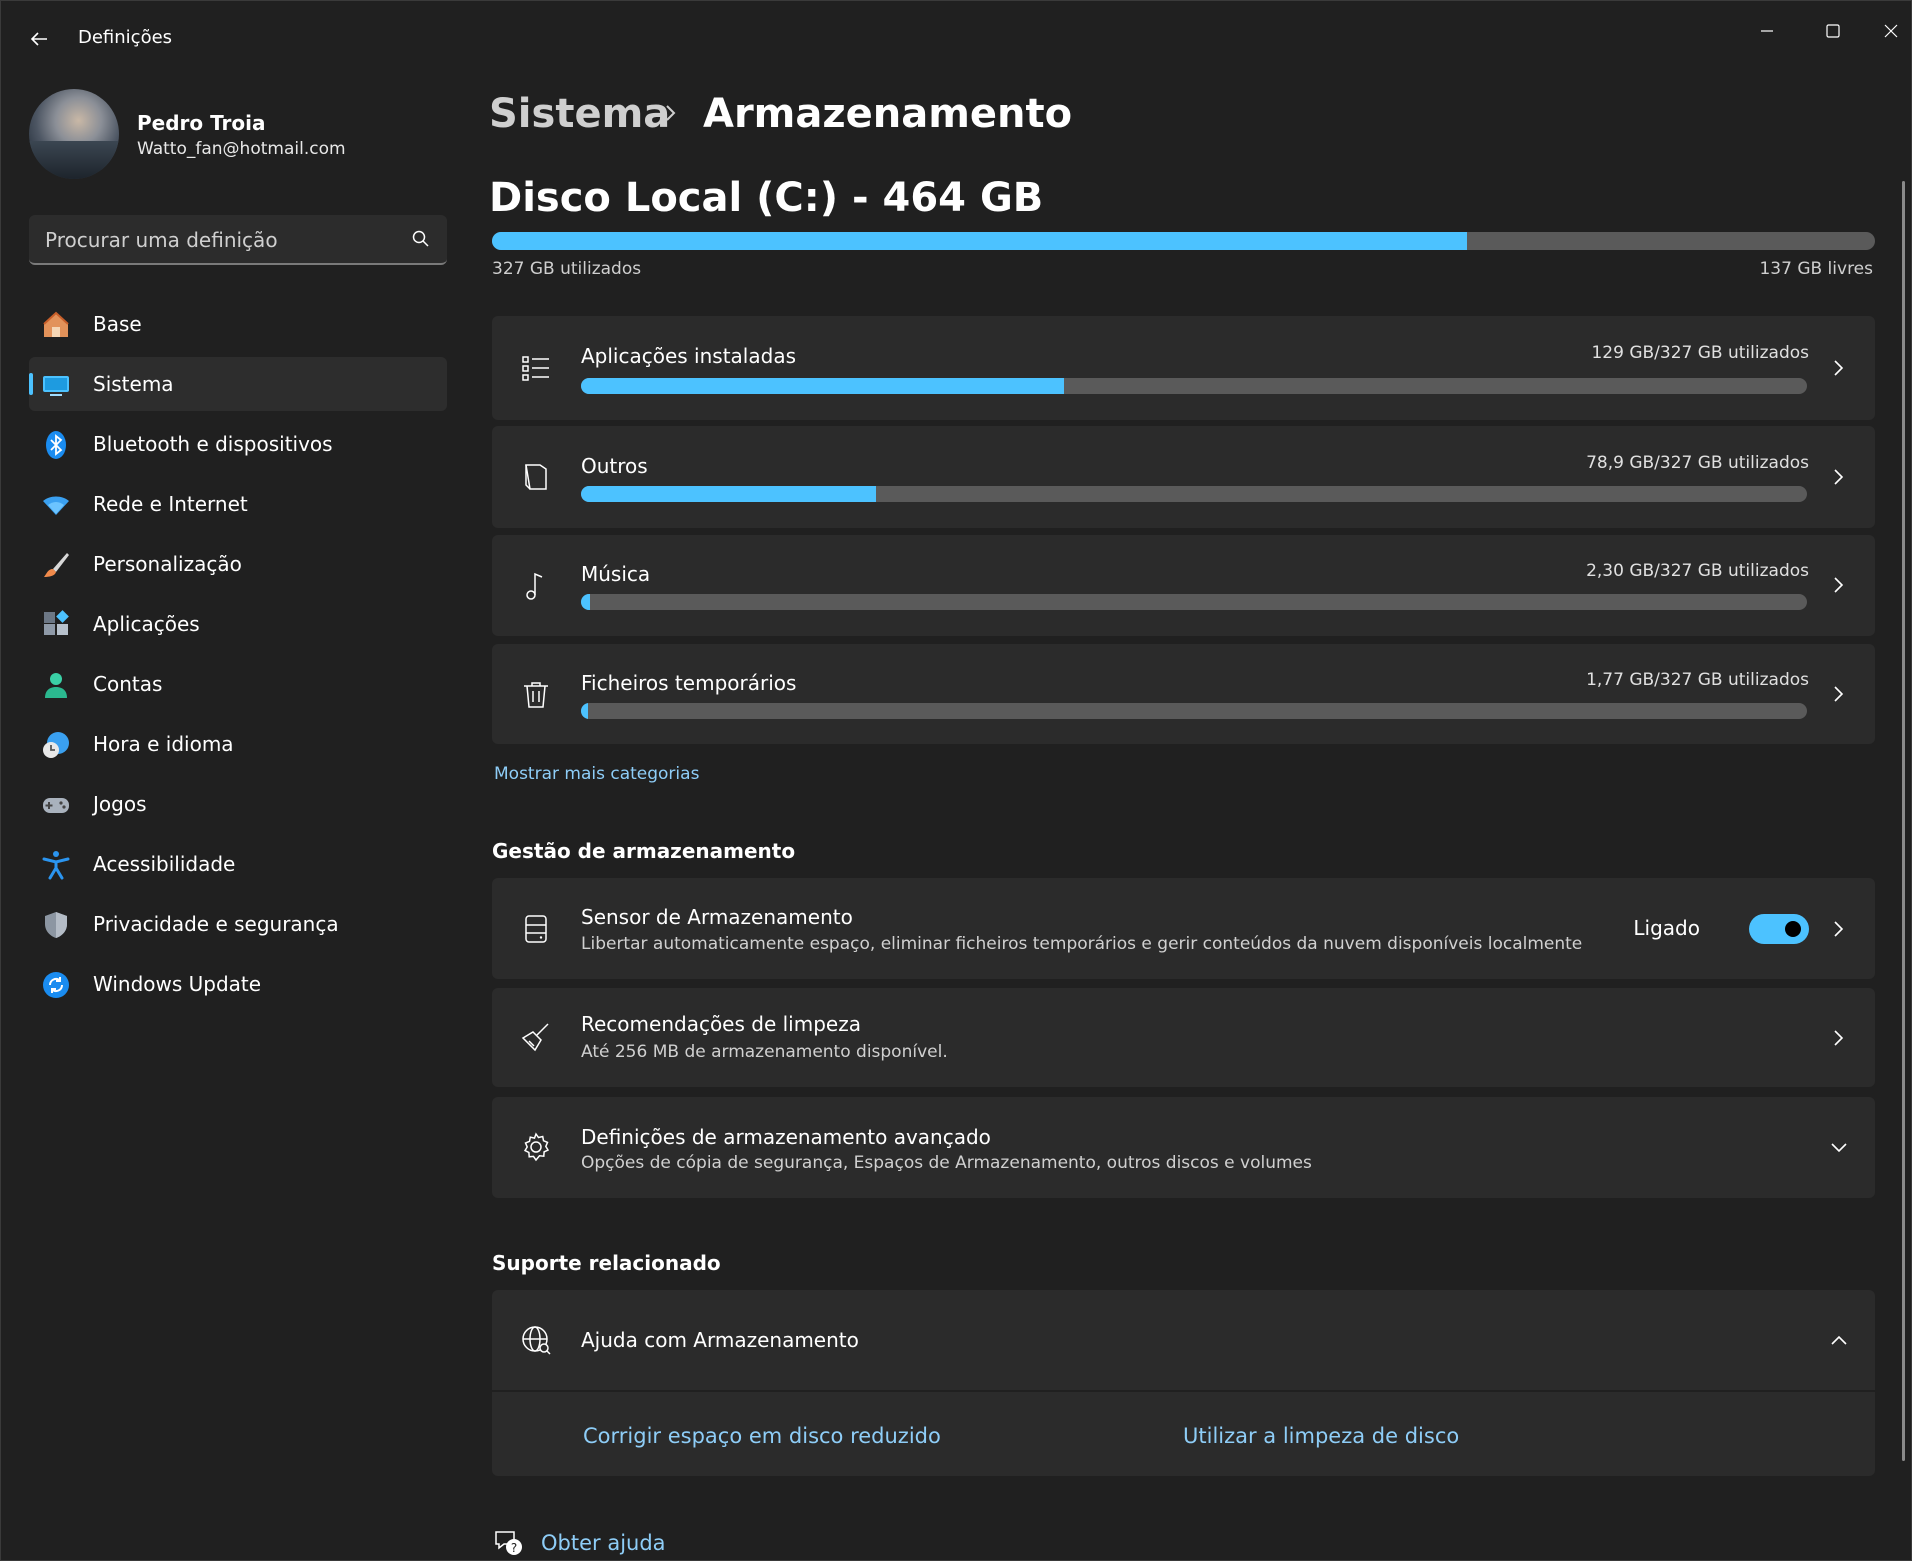 The image size is (1912, 1561). I want to click on disk-title: Disco Local (C:) - 464 GB, so click(766, 198).